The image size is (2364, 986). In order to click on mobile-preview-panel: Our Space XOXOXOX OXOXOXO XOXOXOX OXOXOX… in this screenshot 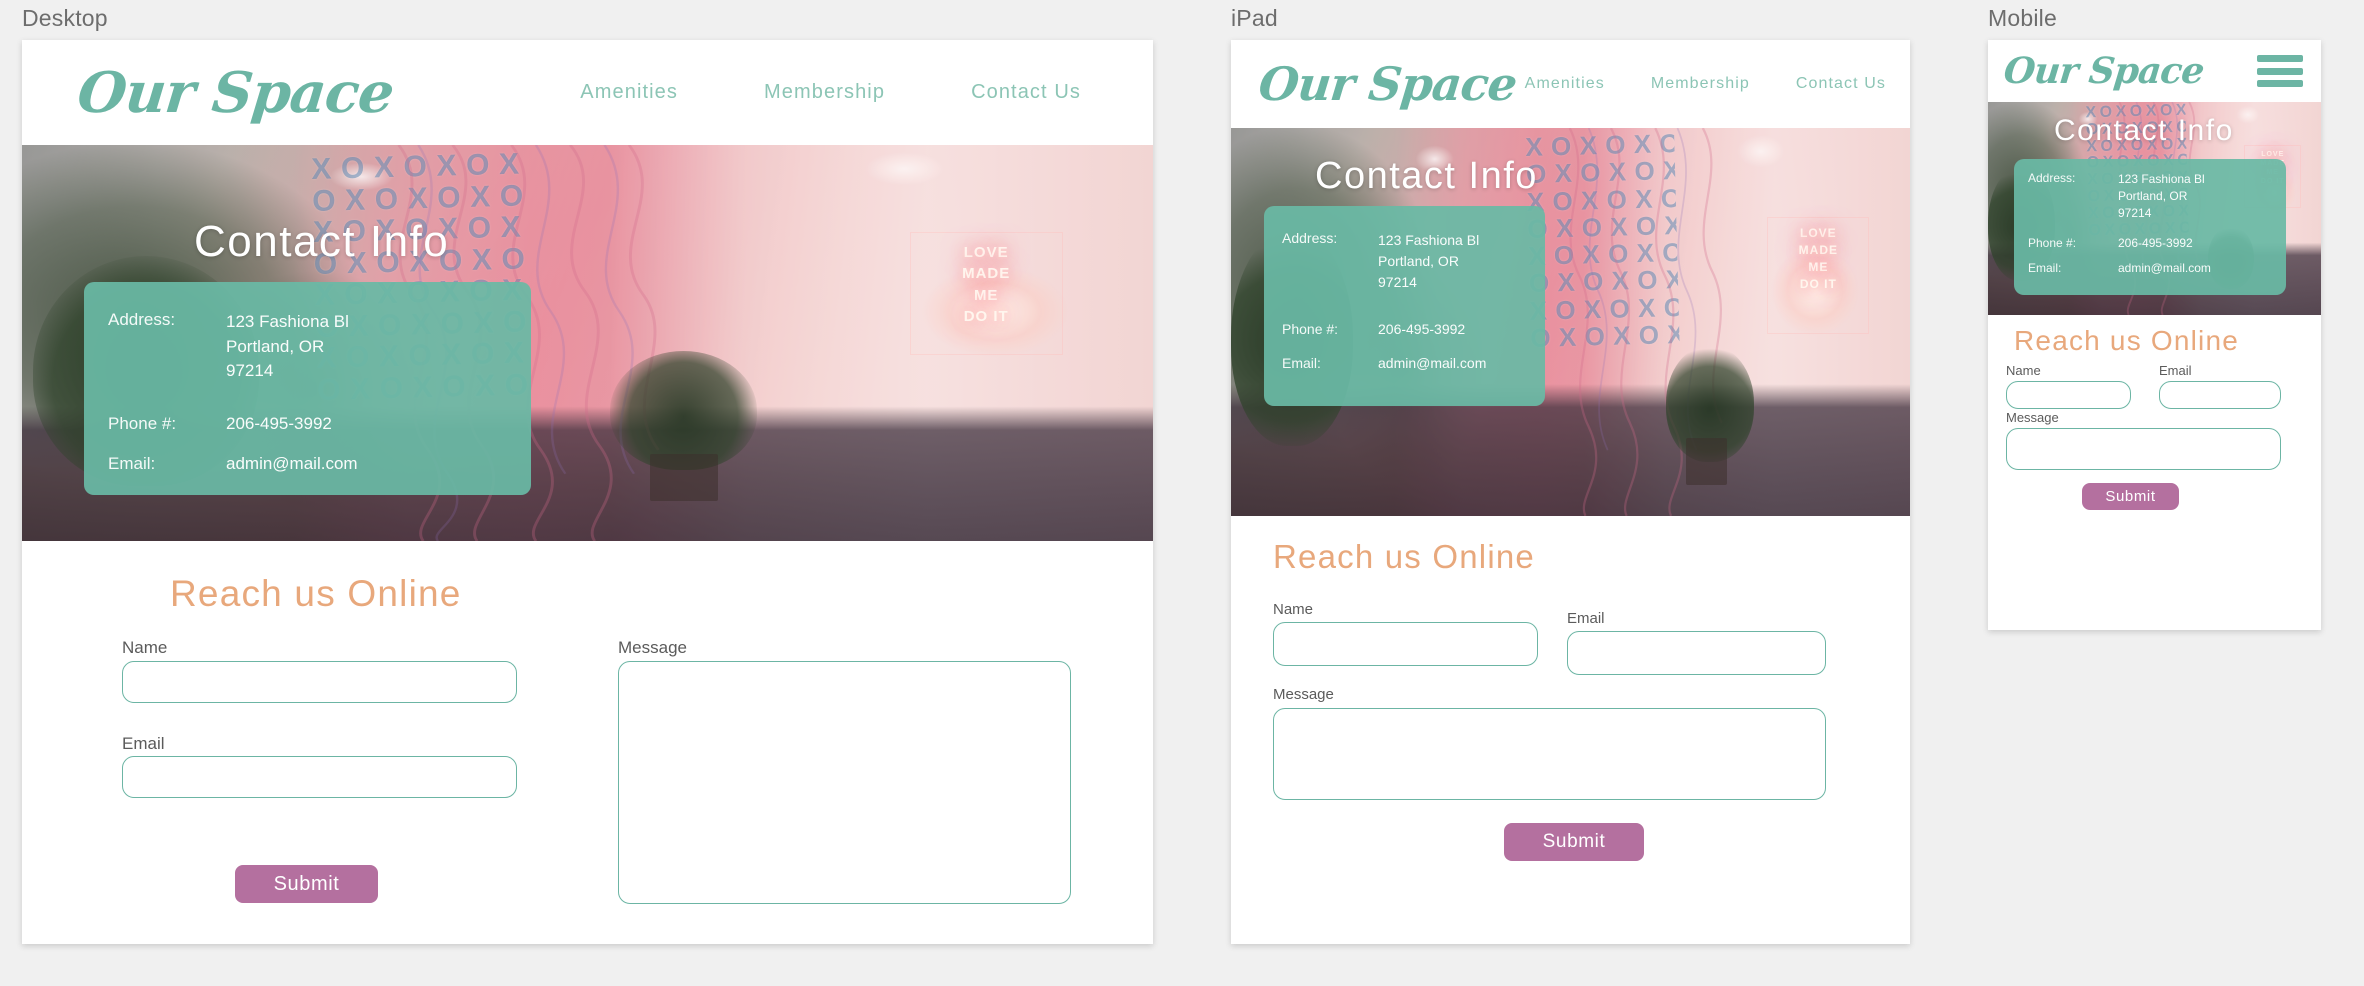, I will do `click(2154, 335)`.